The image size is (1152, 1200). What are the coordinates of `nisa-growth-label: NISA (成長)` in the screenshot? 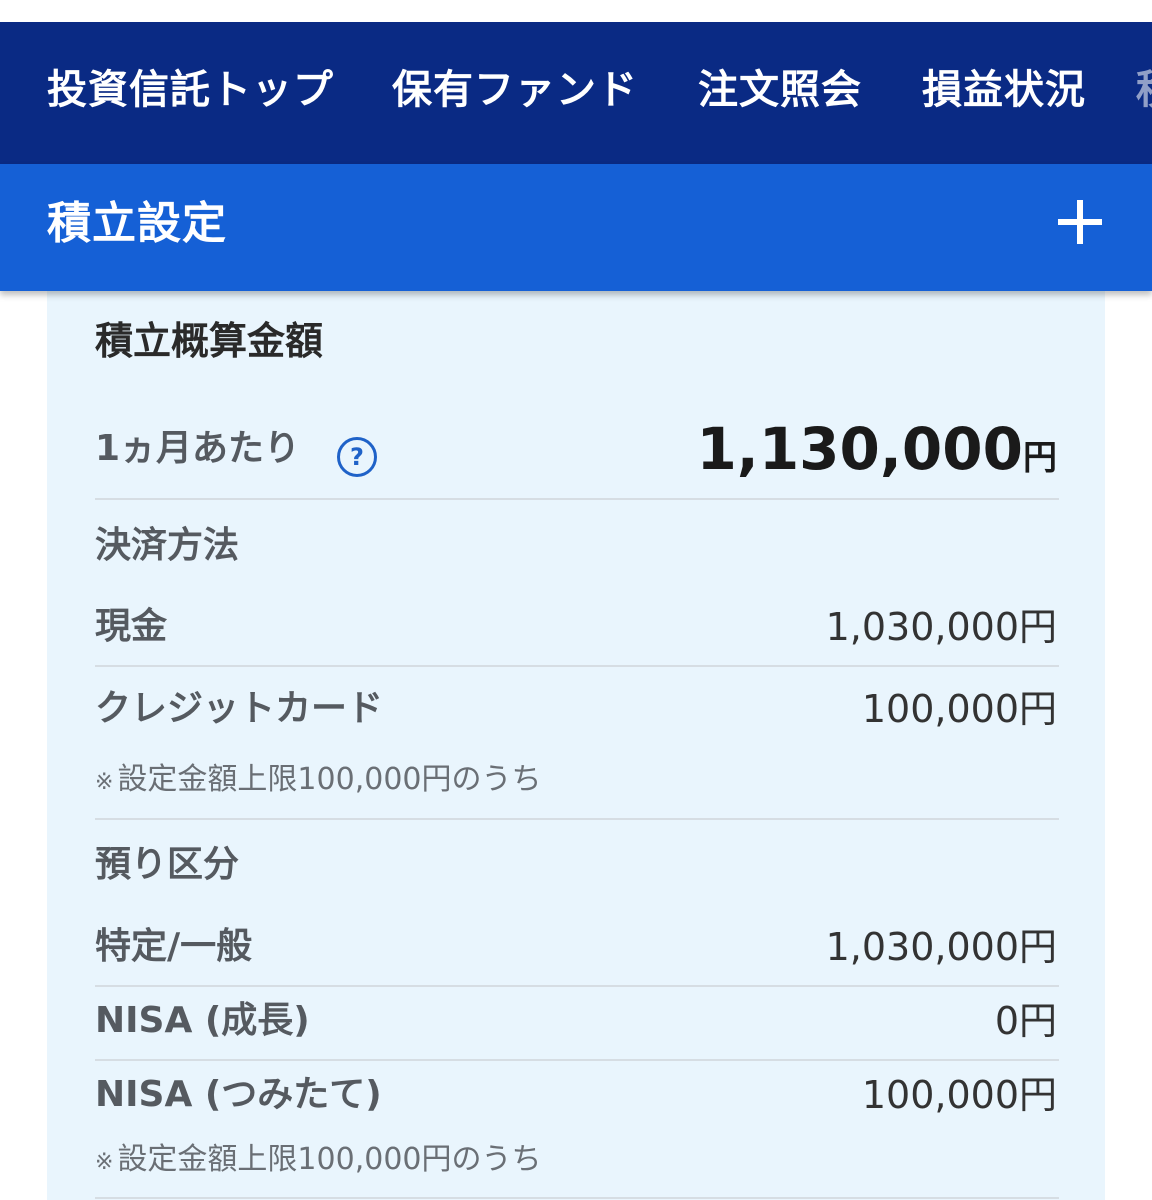 It's located at (202, 1020).